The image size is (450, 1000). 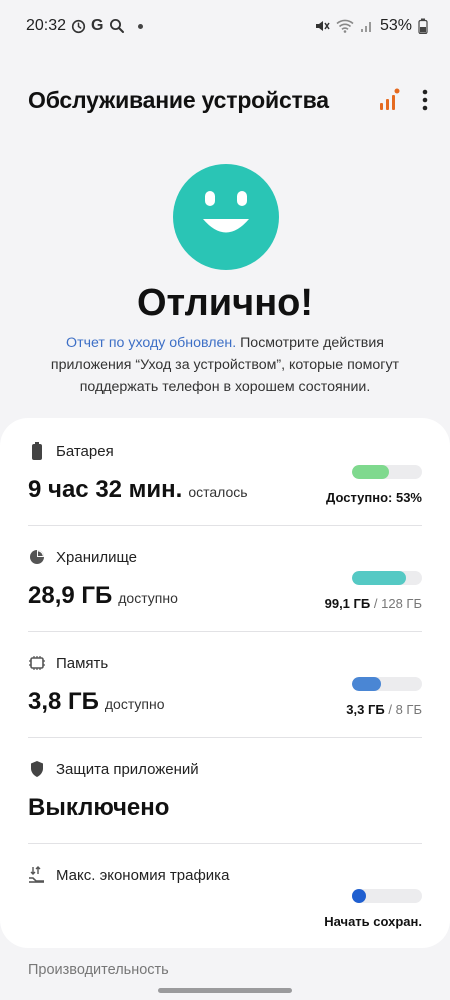 I want to click on storage-used: 99,1 ГБ, so click(x=347, y=603).